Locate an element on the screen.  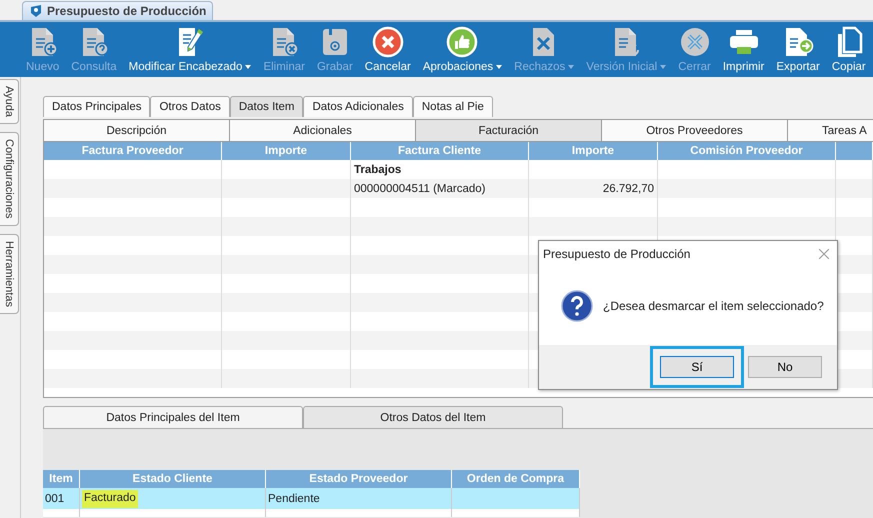
table-row: 000000004511 (Marcado) 26.792,70 is located at coordinates (458, 188).